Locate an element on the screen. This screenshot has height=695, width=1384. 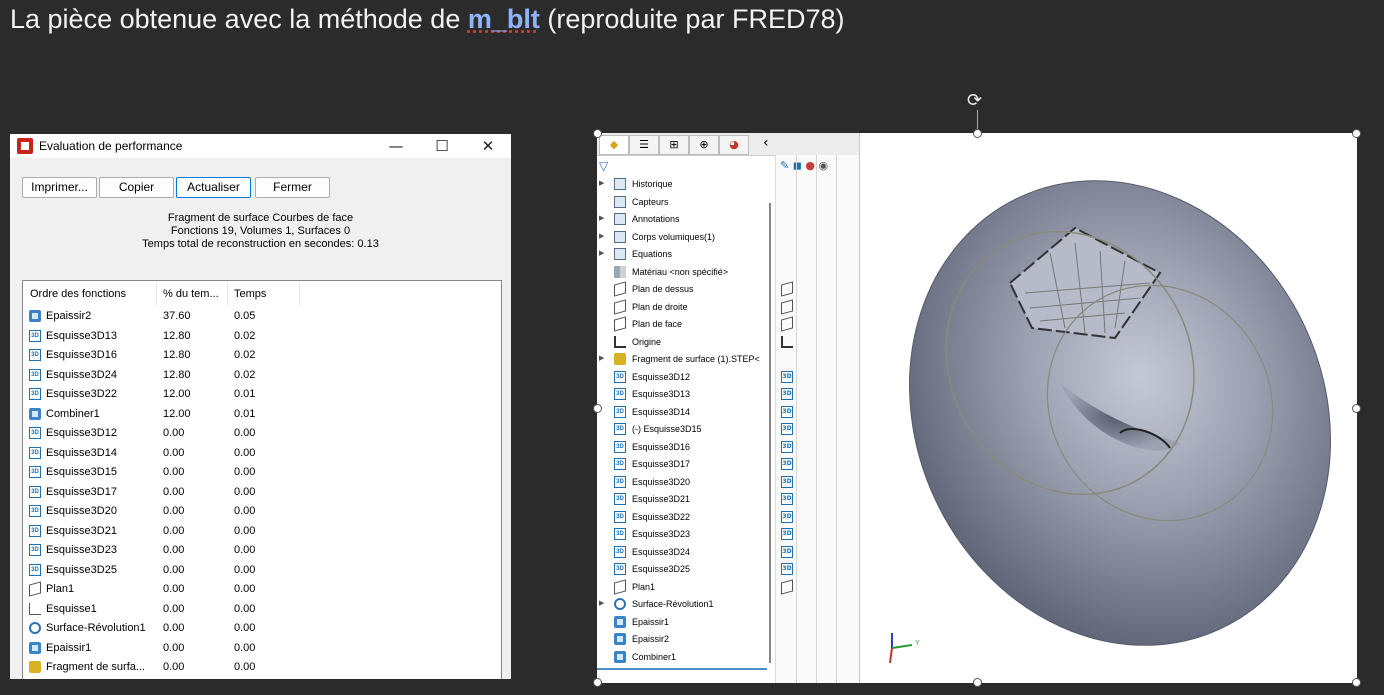
tree-item: 3D Esquisse3D20 is located at coordinates (684, 482).